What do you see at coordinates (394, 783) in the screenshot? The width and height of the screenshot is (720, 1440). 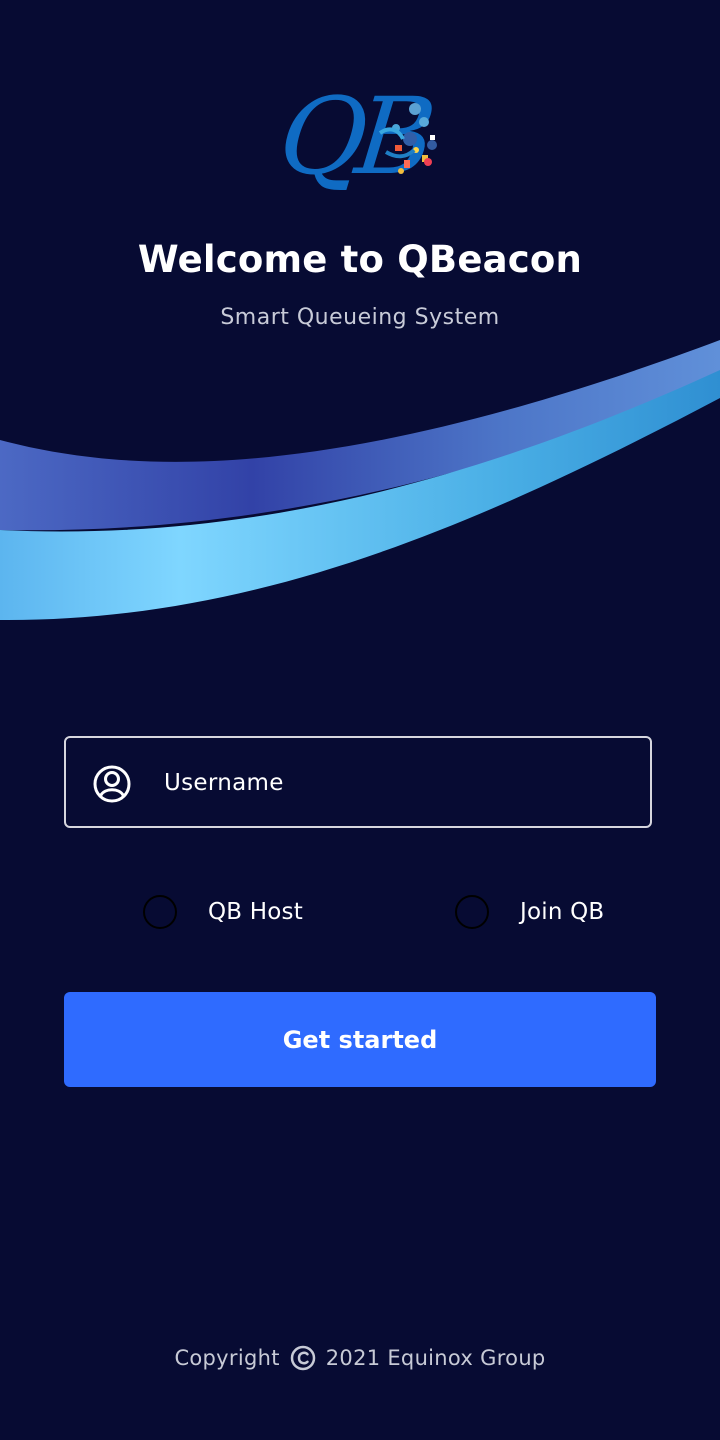 I see `username-input` at bounding box center [394, 783].